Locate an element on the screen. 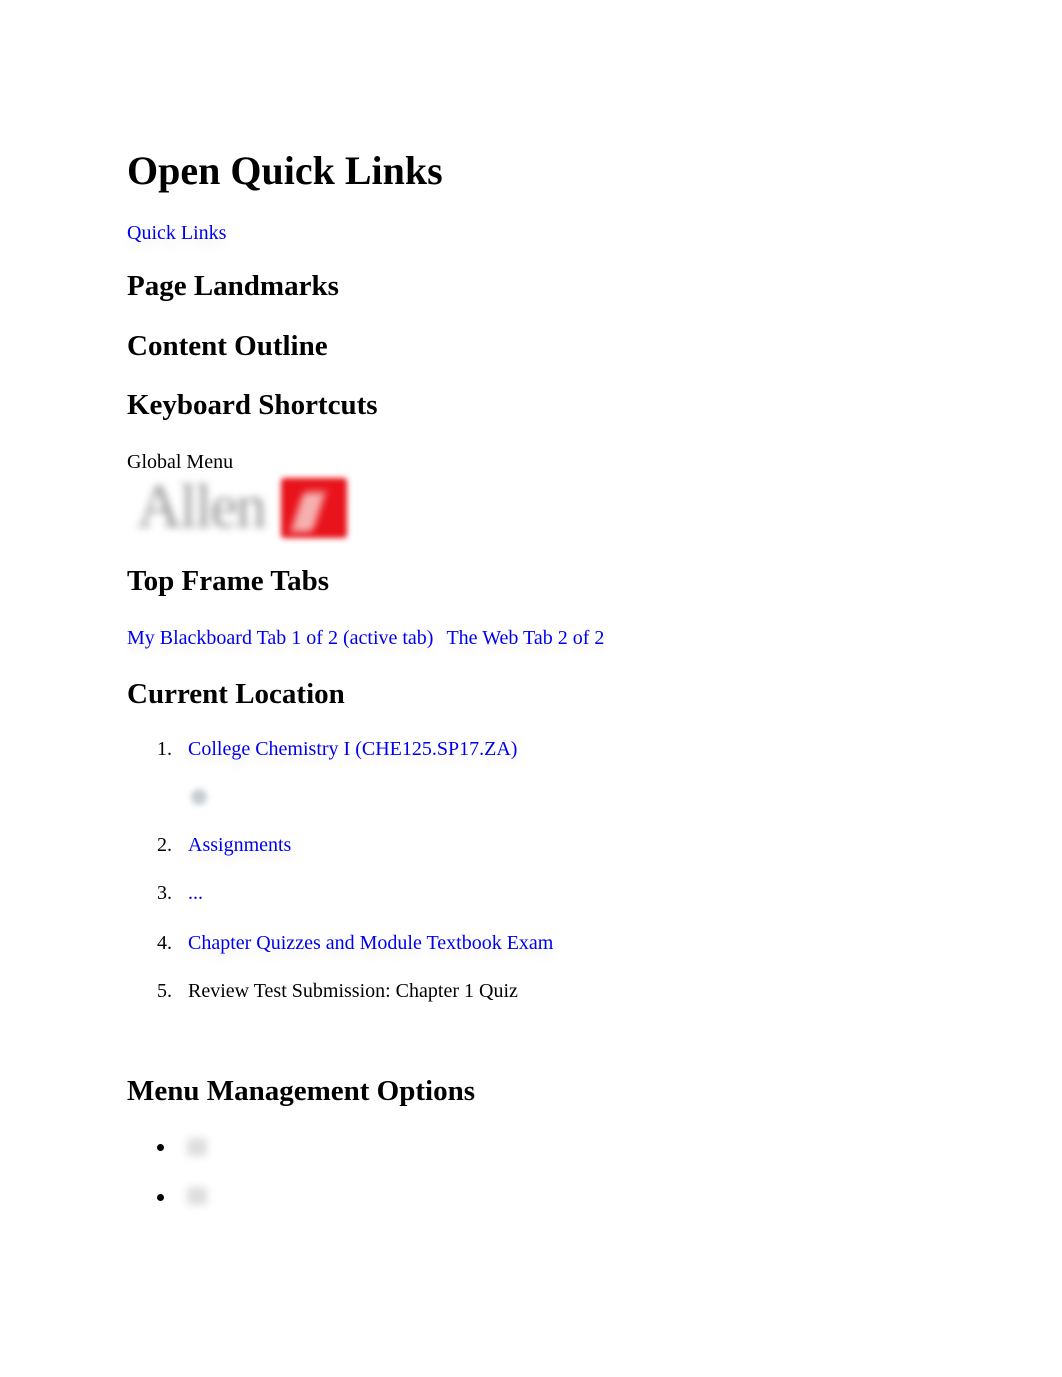  breadcrumb-number: 3. is located at coordinates (164, 893).